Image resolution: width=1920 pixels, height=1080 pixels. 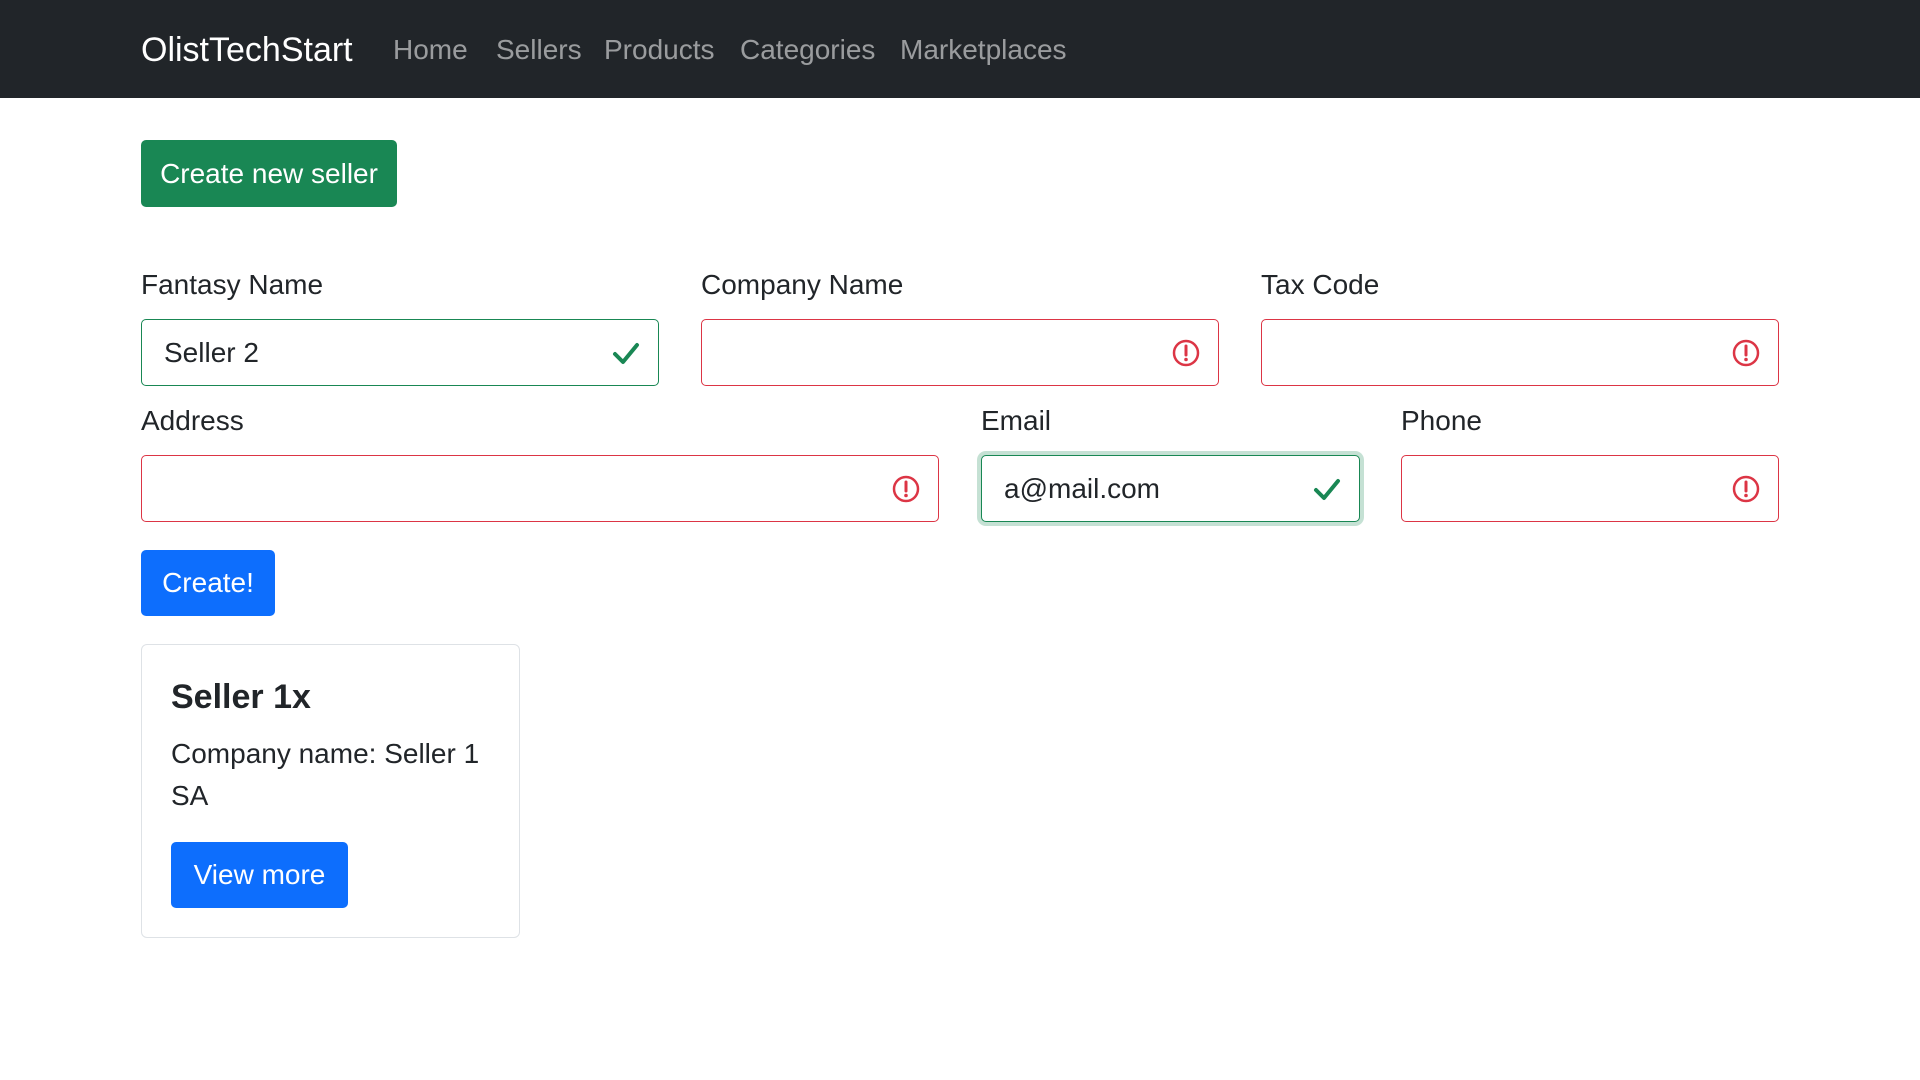 What do you see at coordinates (1016, 420) in the screenshot?
I see `email-label: Email` at bounding box center [1016, 420].